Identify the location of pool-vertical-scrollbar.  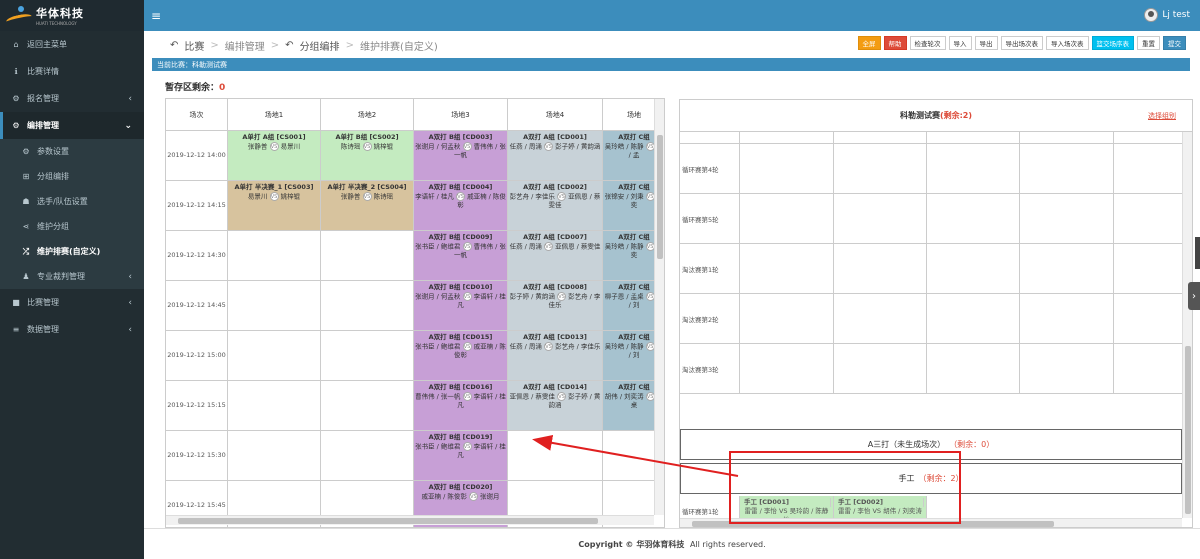
(1187, 325).